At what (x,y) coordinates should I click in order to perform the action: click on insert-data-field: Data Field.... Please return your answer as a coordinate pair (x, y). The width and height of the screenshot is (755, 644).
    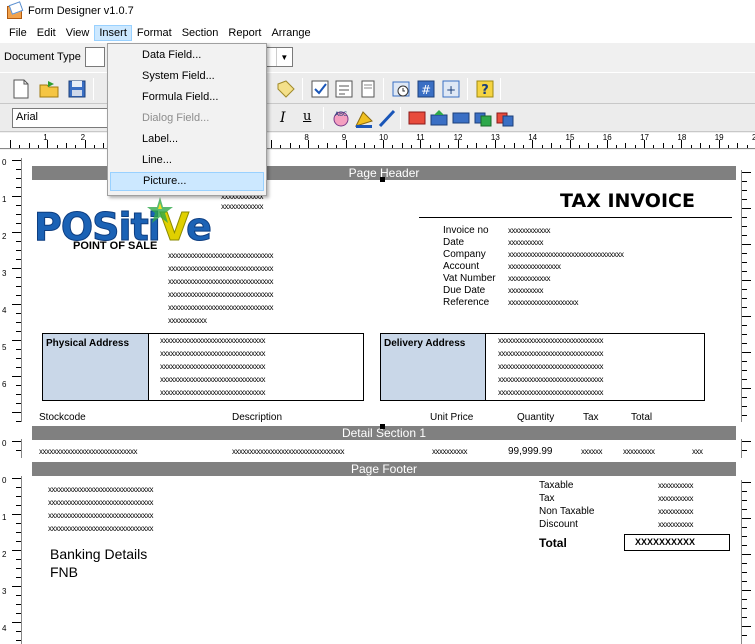
    Looking at the image, I should click on (187, 55).